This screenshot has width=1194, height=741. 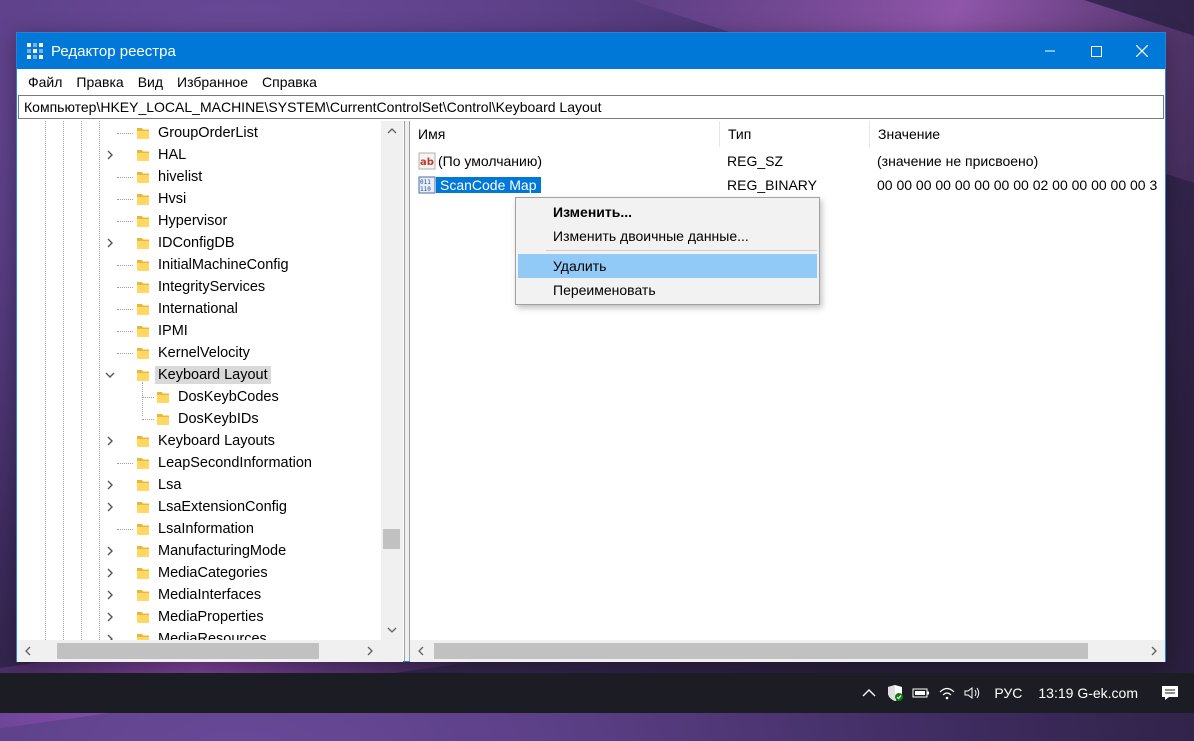 I want to click on volume-icon, so click(x=973, y=693).